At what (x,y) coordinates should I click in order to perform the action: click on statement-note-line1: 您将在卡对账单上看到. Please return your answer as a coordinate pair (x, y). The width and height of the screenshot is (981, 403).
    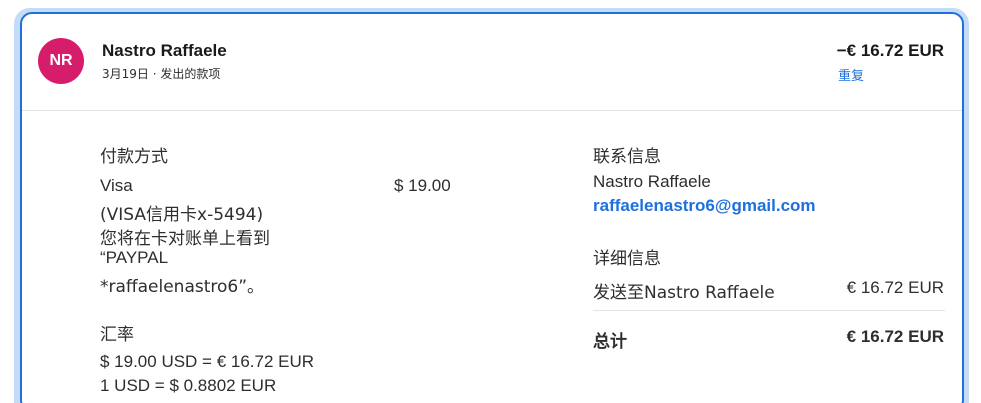
    Looking at the image, I should click on (185, 239).